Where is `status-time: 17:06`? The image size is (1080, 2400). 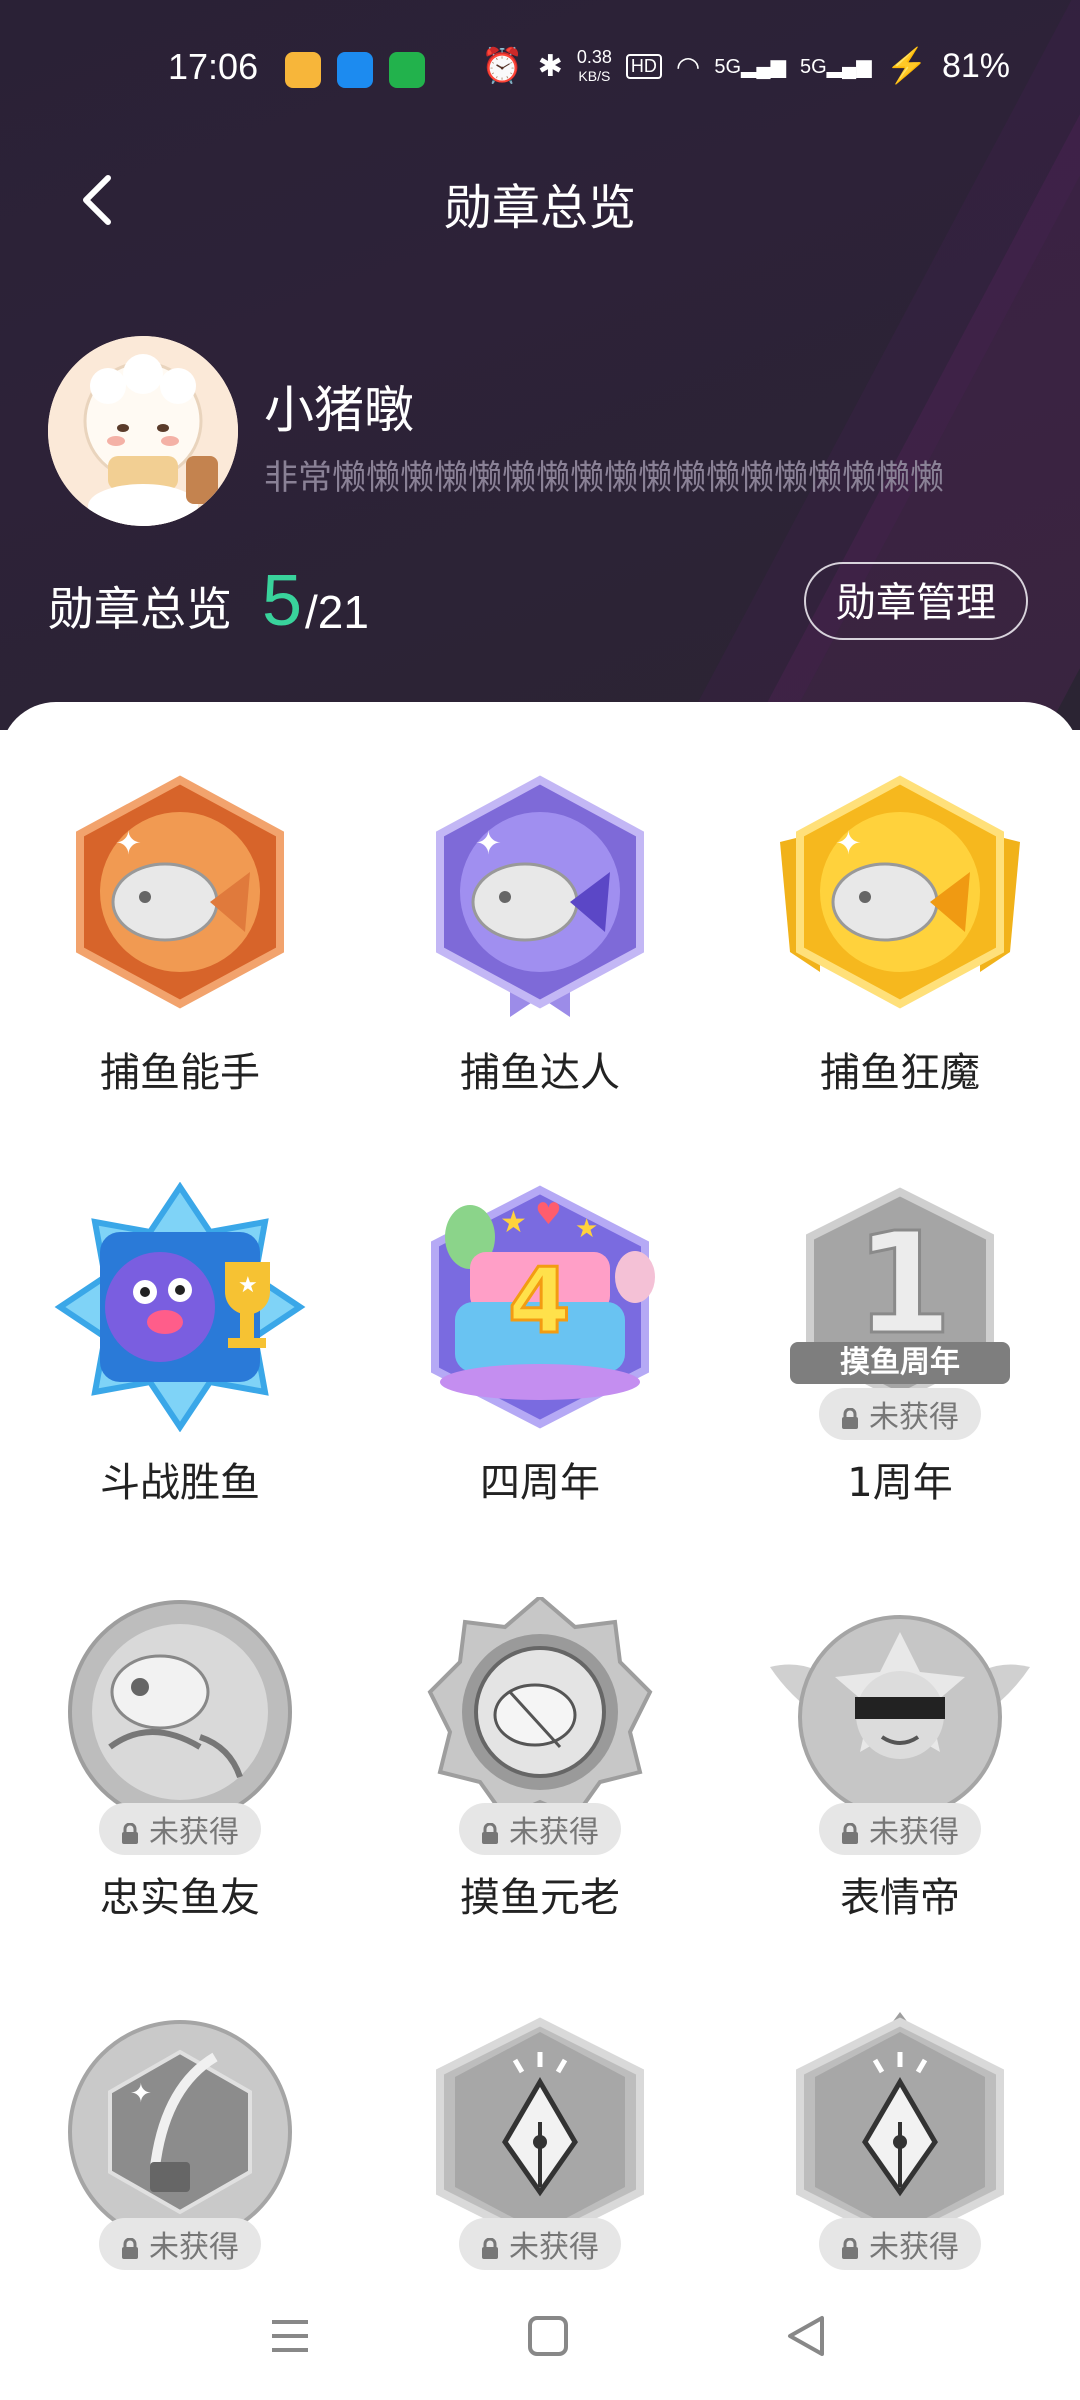
status-time: 17:06 is located at coordinates (213, 66).